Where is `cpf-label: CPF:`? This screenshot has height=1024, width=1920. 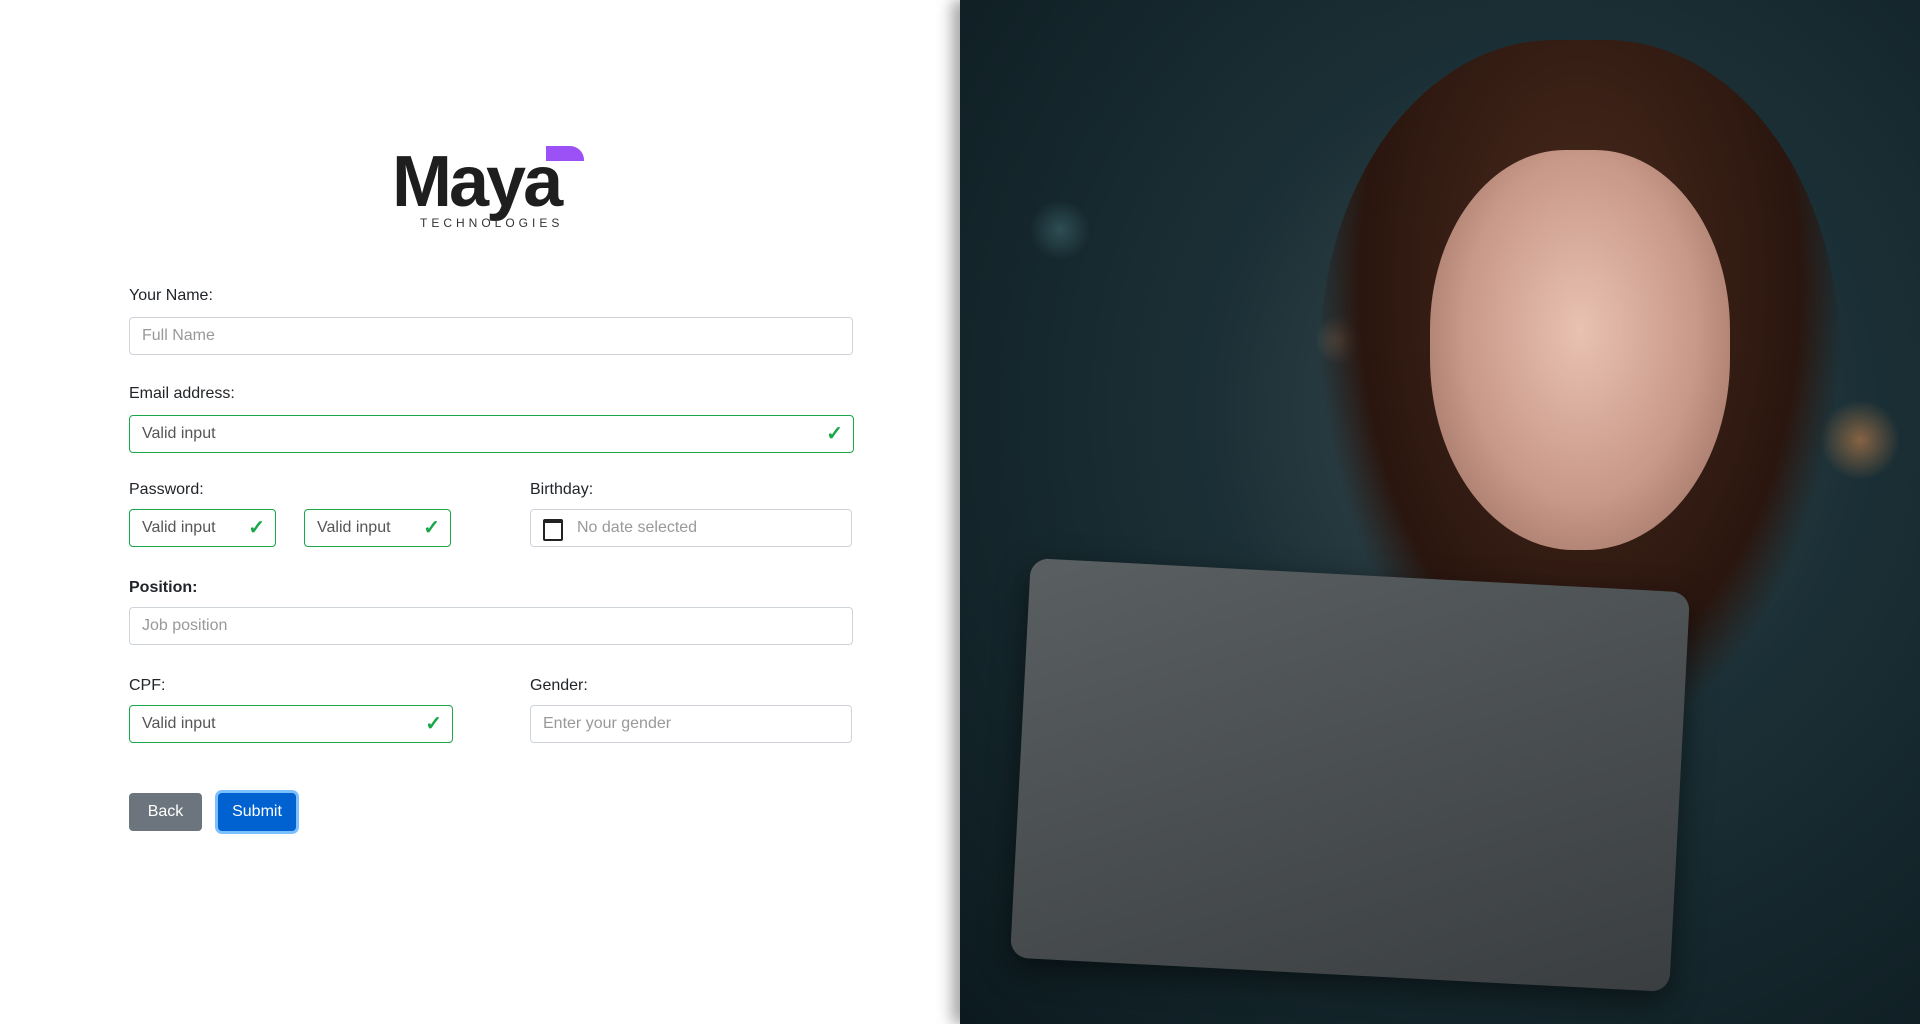 cpf-label: CPF: is located at coordinates (147, 685).